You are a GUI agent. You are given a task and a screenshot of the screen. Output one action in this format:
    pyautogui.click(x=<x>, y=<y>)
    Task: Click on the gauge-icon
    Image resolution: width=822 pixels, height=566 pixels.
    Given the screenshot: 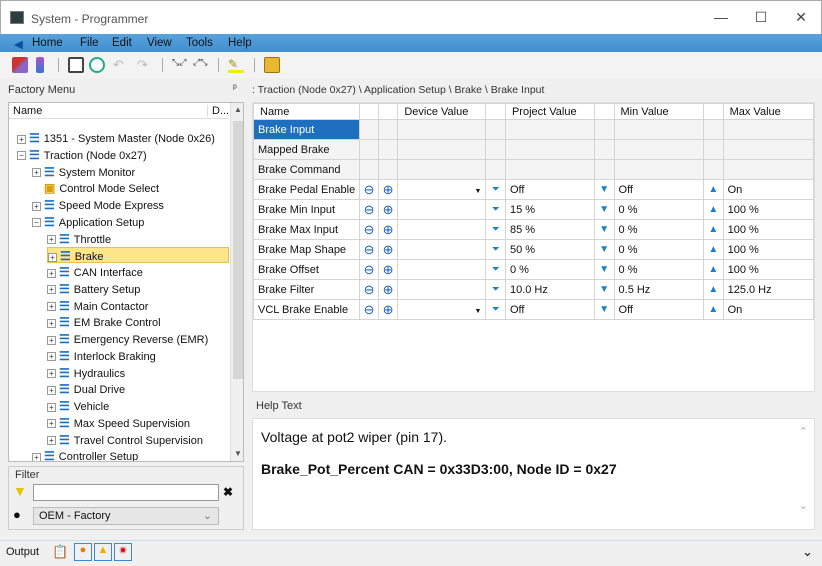 What is the action you would take?
    pyautogui.click(x=97, y=65)
    